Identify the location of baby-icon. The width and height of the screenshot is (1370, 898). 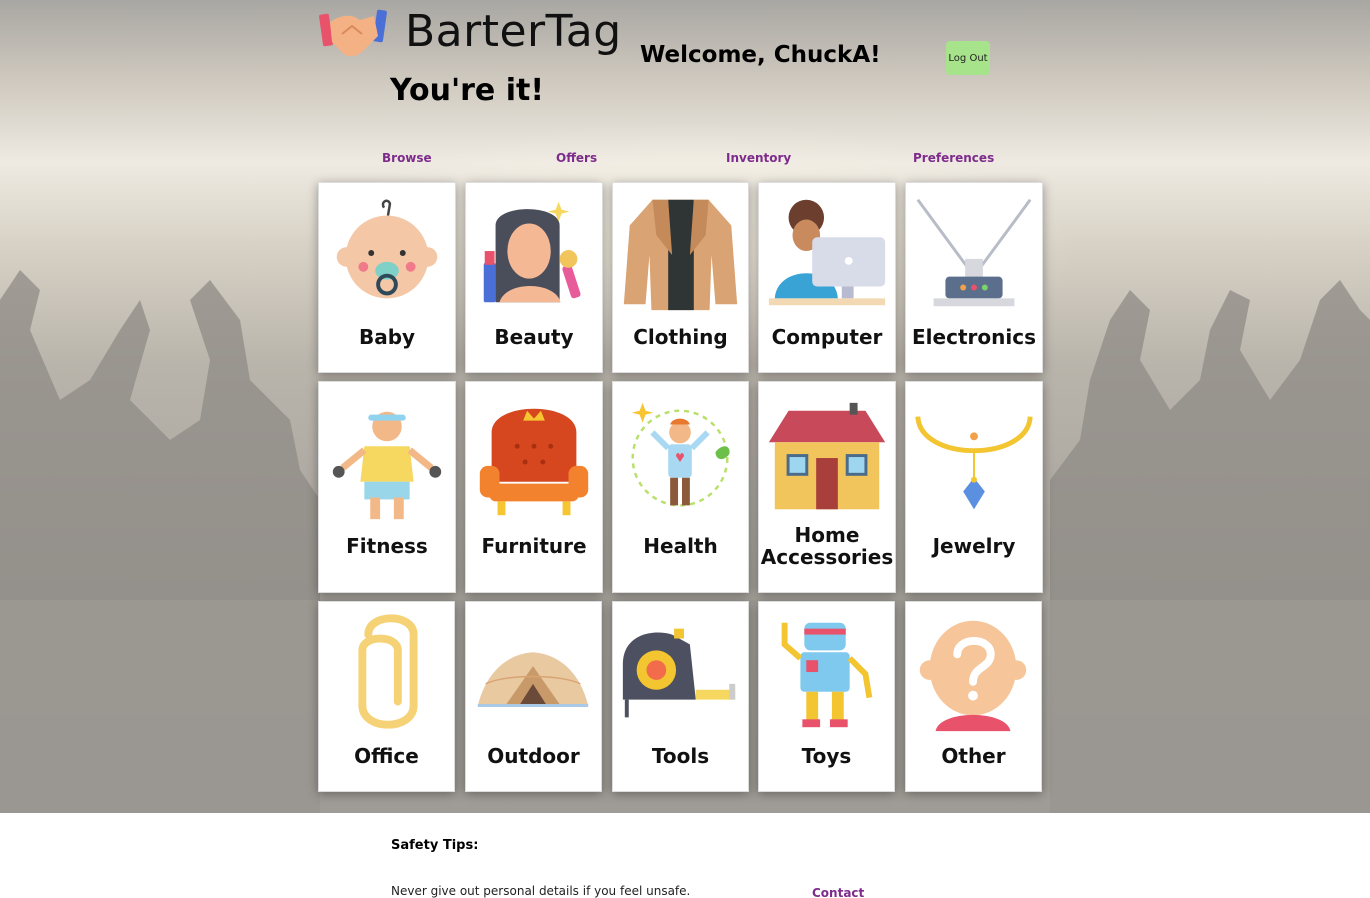
(387, 249).